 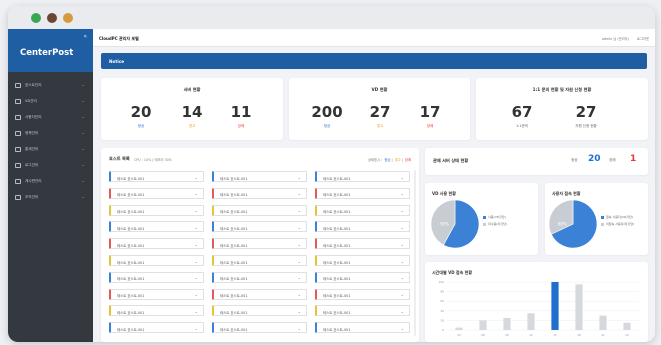 I want to click on sidebar-item-label: 사용자관리, so click(x=33, y=117).